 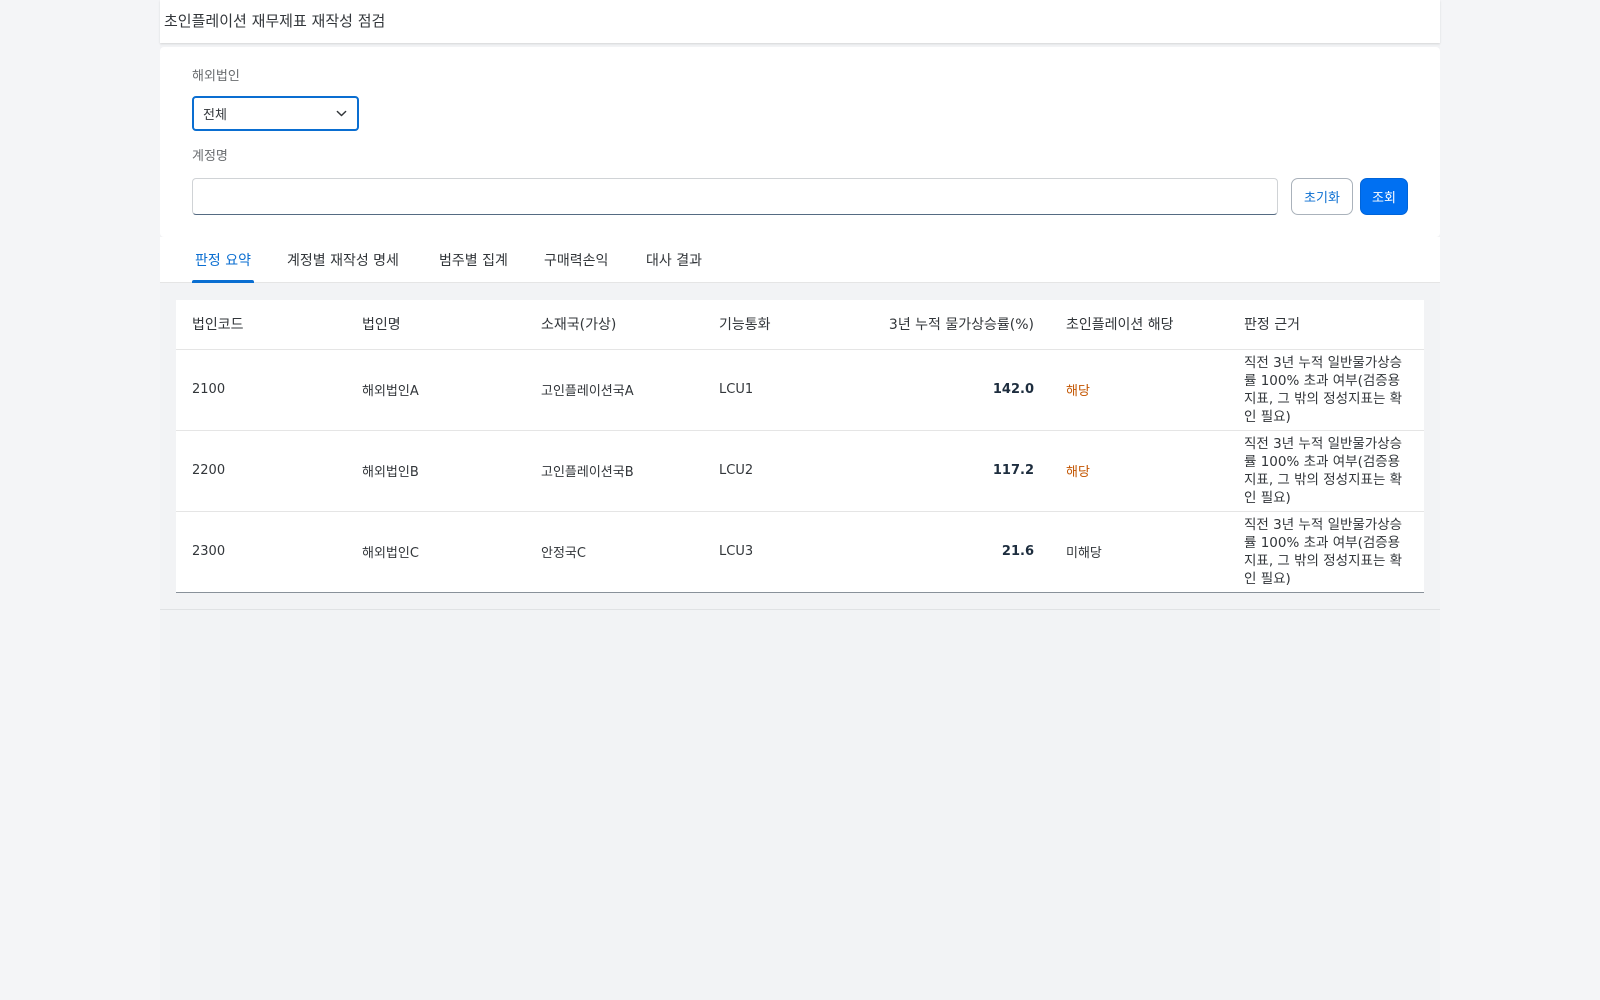 What do you see at coordinates (800, 21) in the screenshot?
I see `title-bar: 초인플레이션 재무제표 재작성 점검` at bounding box center [800, 21].